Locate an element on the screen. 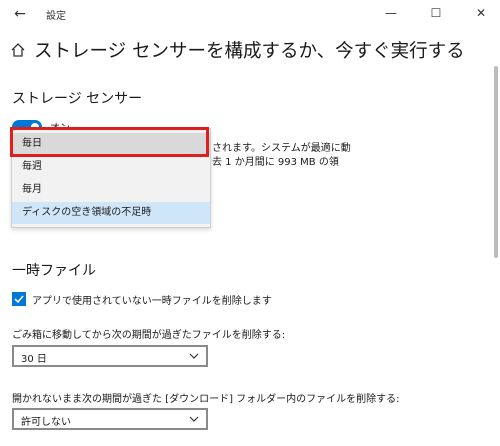  vertical-scrollbar is located at coordinates (496, 162).